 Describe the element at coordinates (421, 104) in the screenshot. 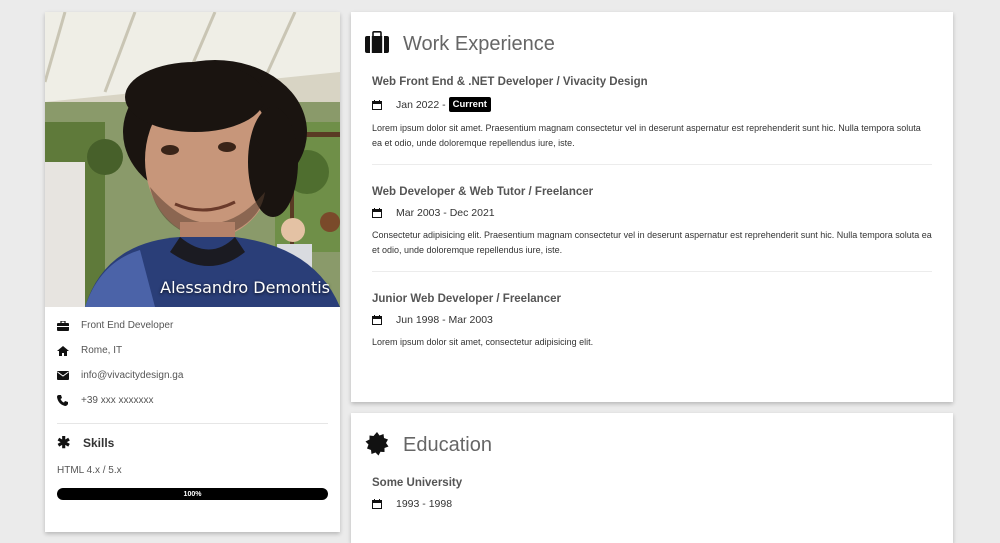

I see `work-entry-date: Jan 2022 -` at that location.